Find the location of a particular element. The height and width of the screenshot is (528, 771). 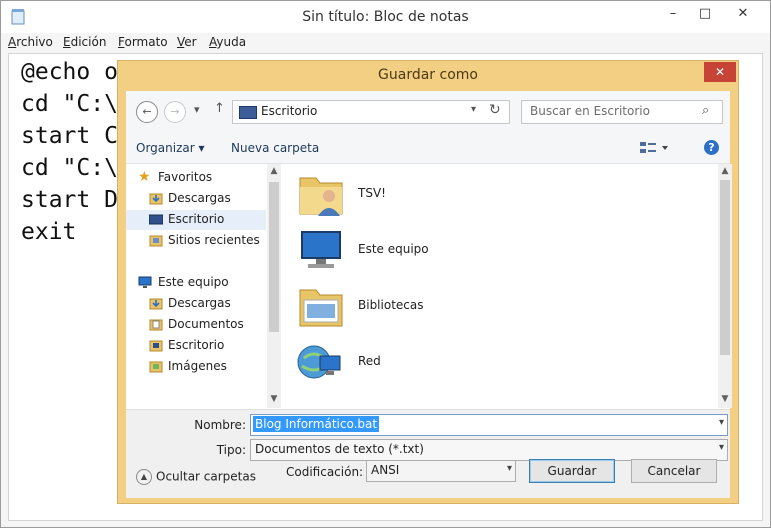

encoding-label: Codificación: is located at coordinates (325, 472).